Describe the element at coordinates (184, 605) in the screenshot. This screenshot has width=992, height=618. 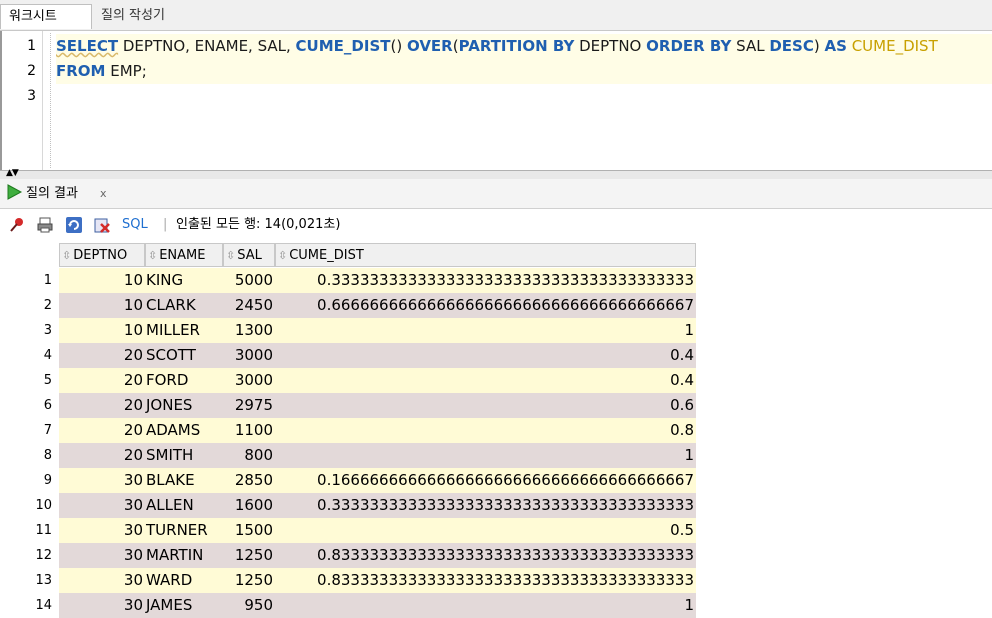
I see `cell-ename: JAMES` at that location.